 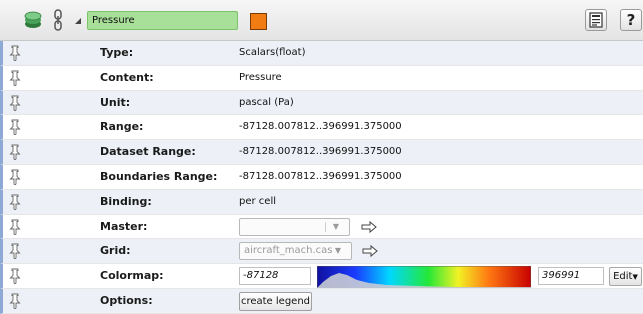 What do you see at coordinates (623, 277) in the screenshot?
I see `edit-button-label: Edit` at bounding box center [623, 277].